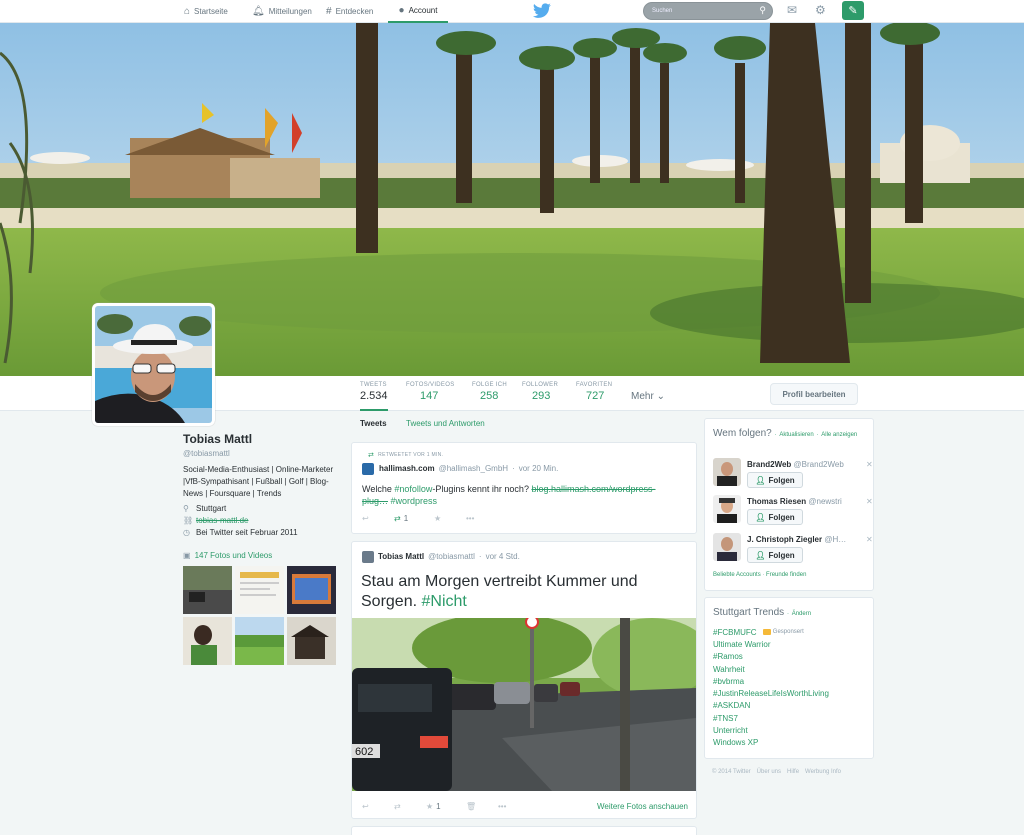 The width and height of the screenshot is (1024, 835). I want to click on tweet-time: vor 4 Std., so click(503, 556).